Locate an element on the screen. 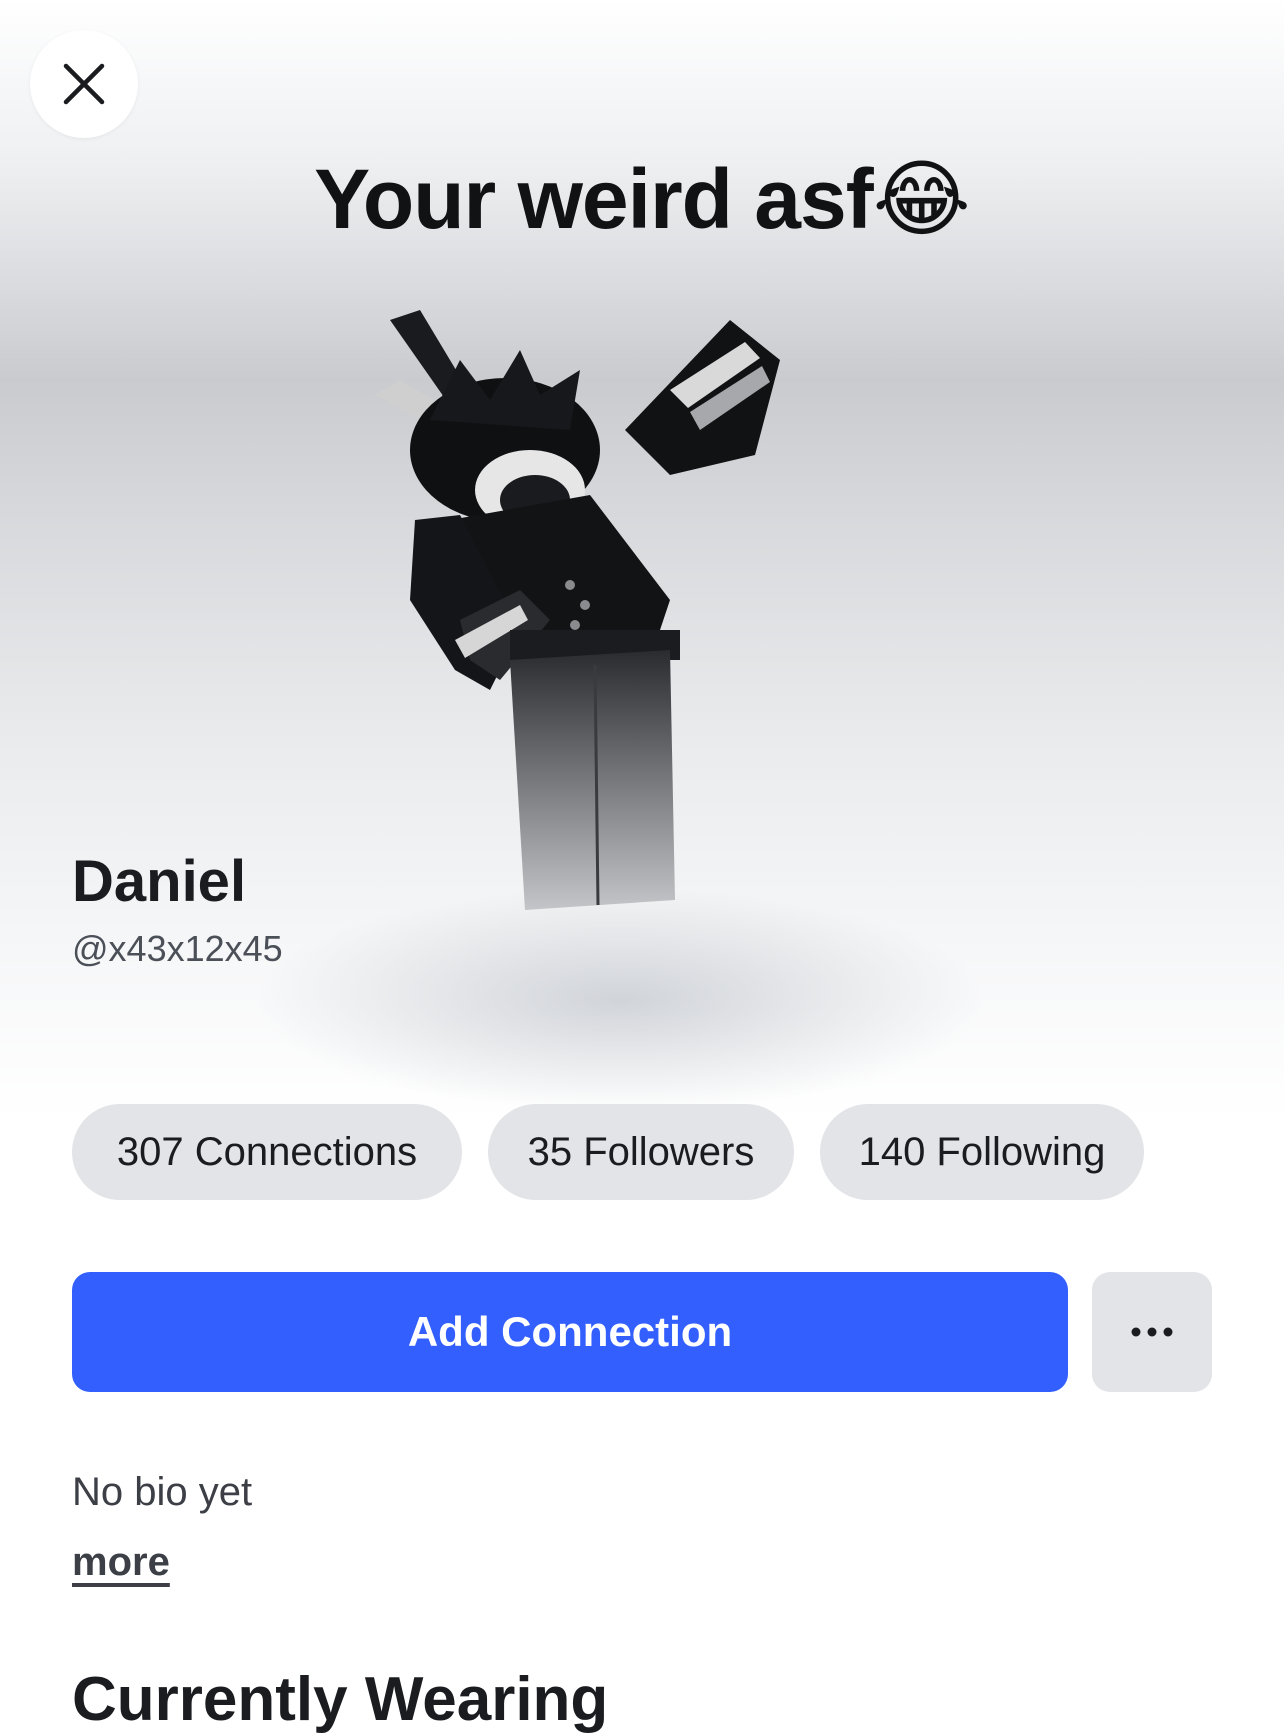 This screenshot has width=1284, height=1735. profile-status: Your weird asf😂 is located at coordinates (642, 199).